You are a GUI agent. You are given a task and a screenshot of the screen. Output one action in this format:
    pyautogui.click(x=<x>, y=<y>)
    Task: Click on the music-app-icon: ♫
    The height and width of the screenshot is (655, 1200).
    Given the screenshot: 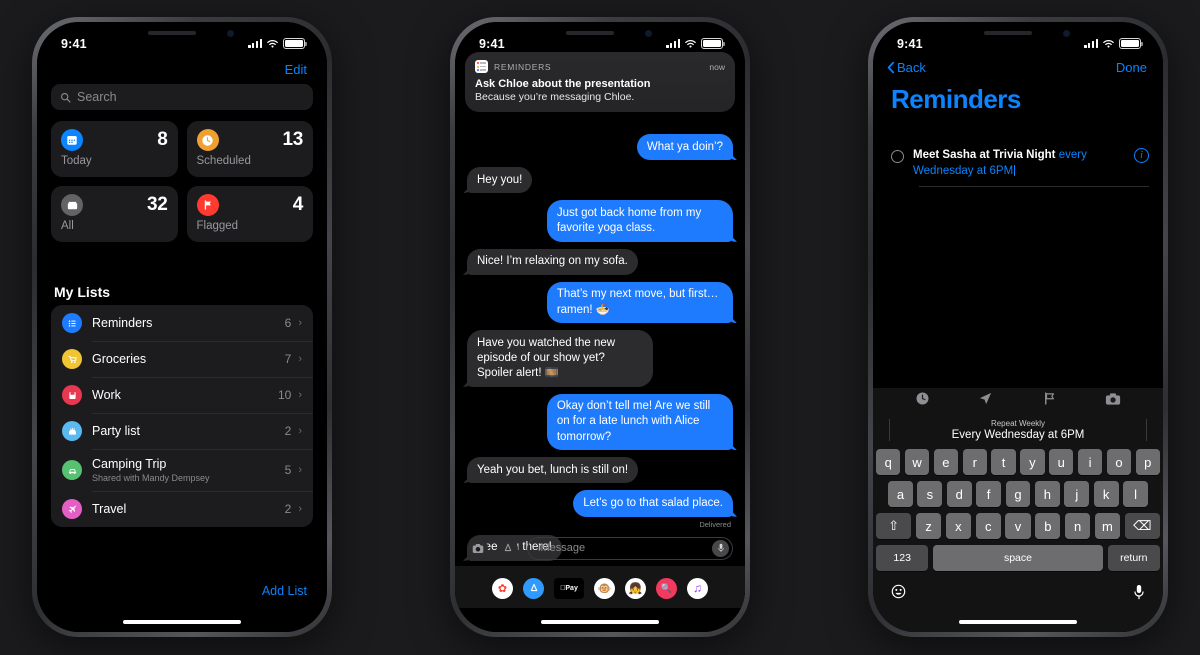 What is the action you would take?
    pyautogui.click(x=697, y=588)
    